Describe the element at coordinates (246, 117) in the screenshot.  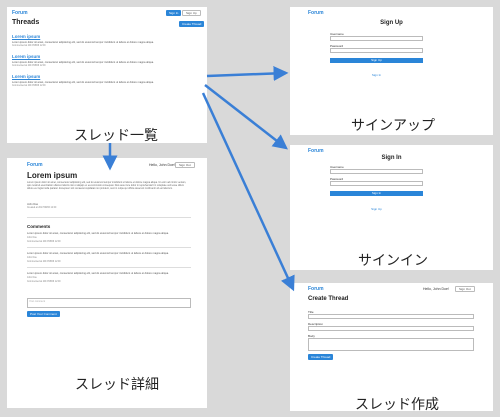
I see `arrow-list-to-sign-in` at that location.